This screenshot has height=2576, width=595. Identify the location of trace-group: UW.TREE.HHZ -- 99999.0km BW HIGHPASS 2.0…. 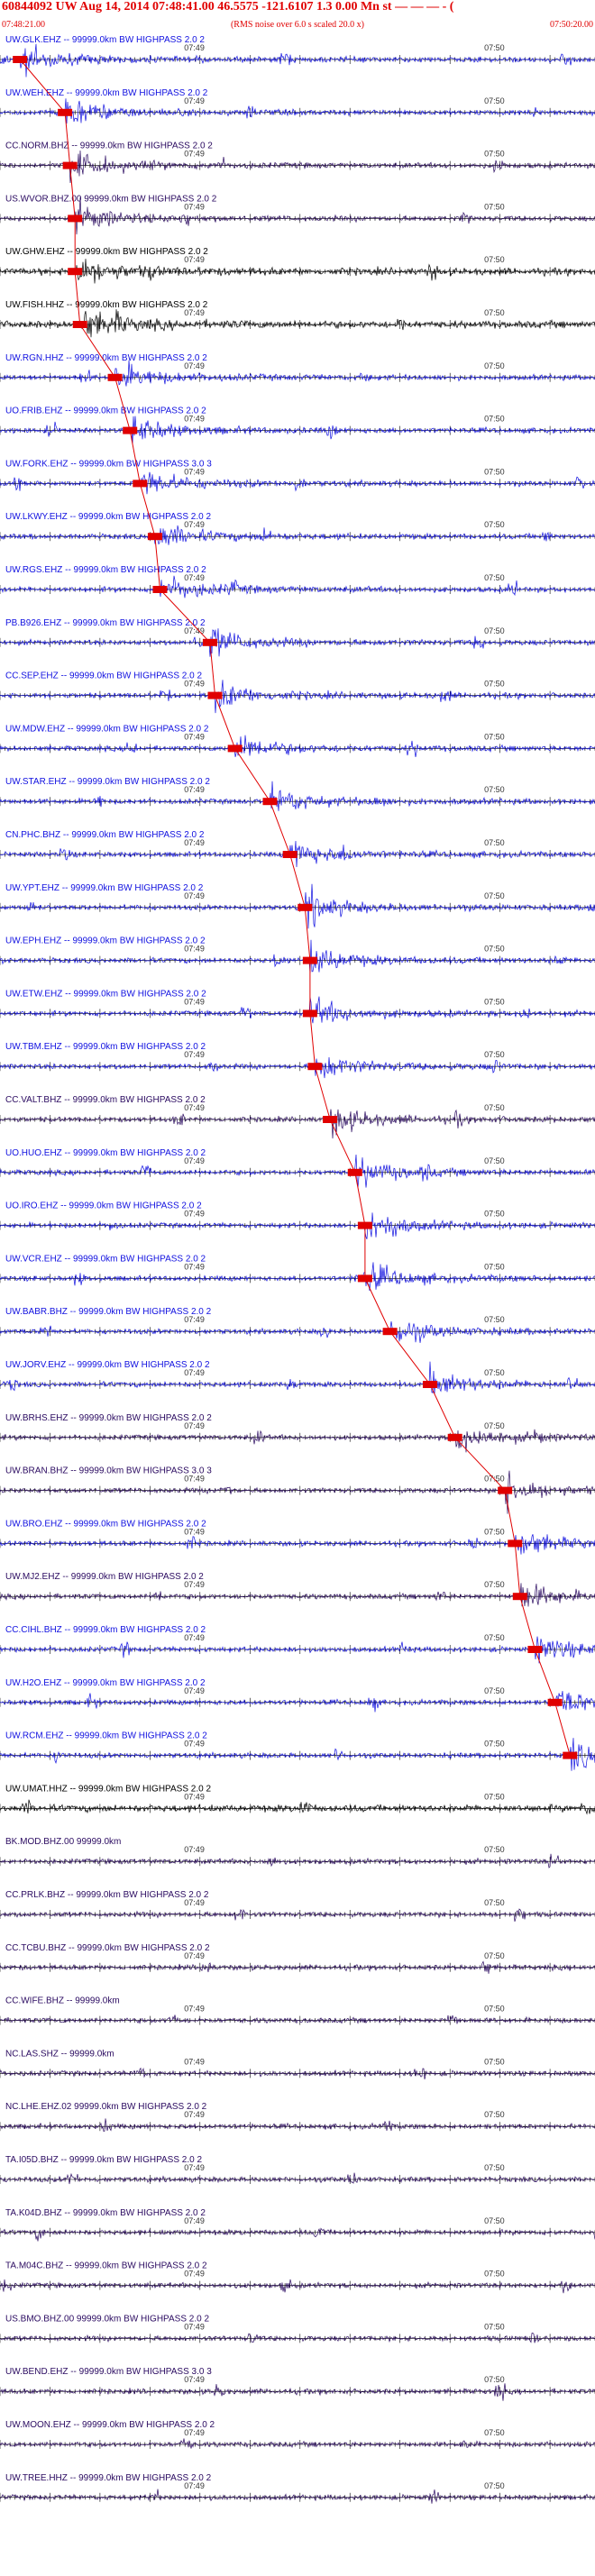
(297, 2488).